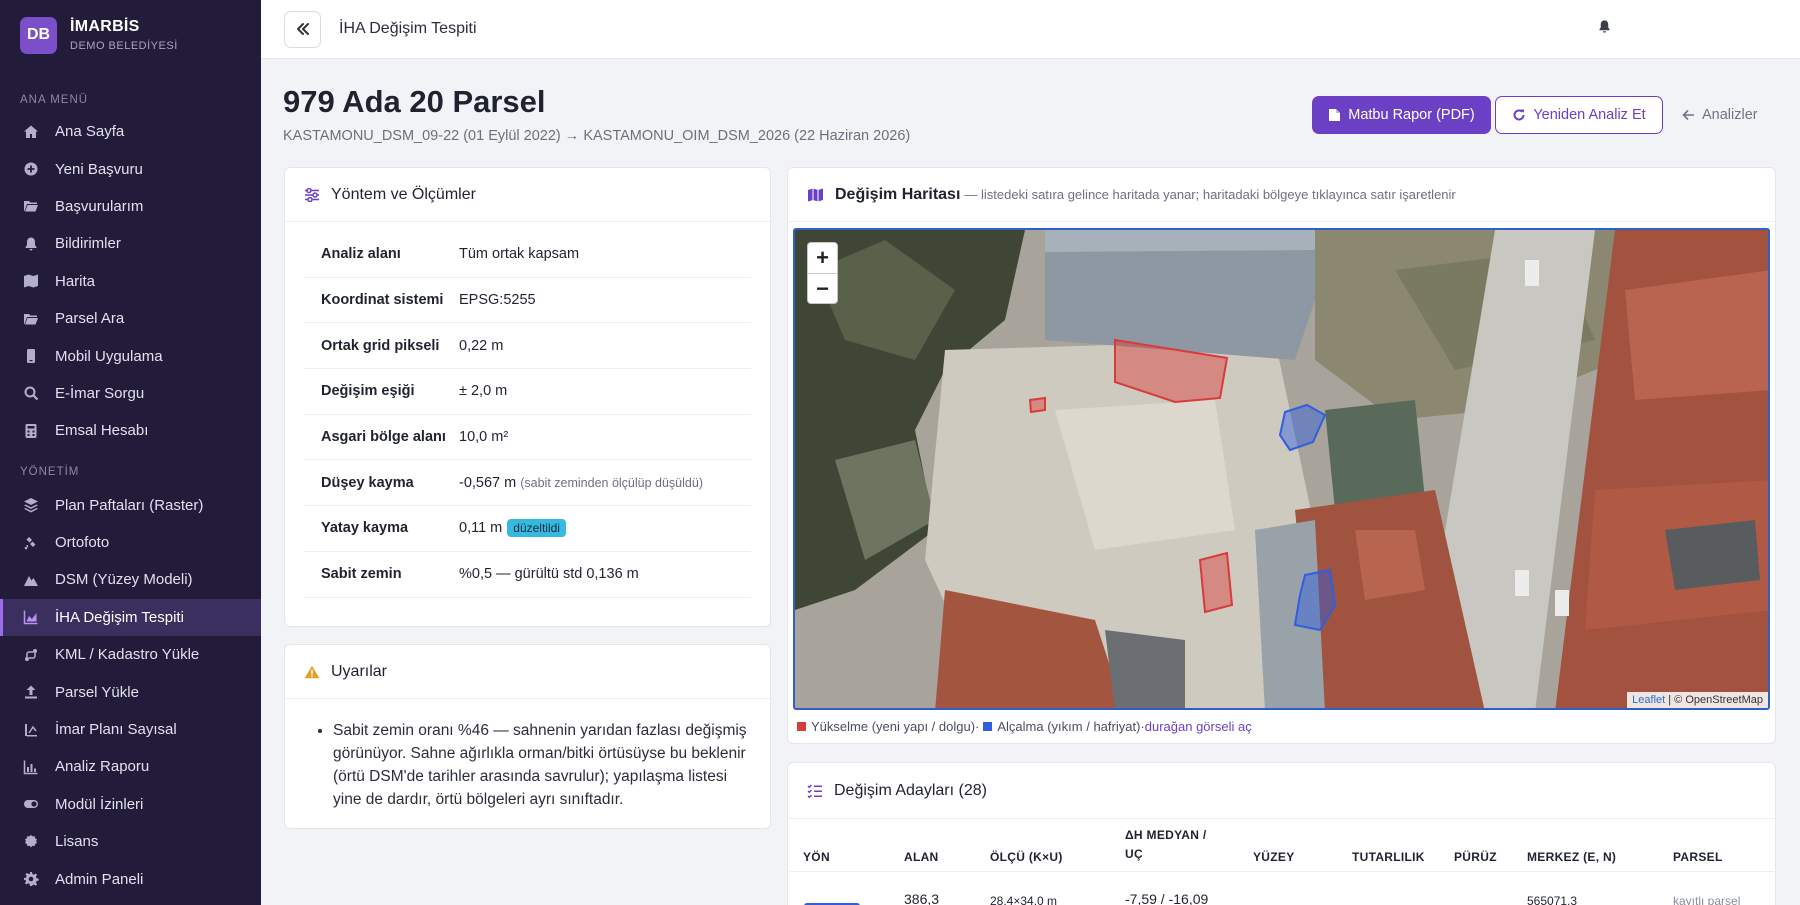  Describe the element at coordinates (822, 258) in the screenshot. I see `zoom-in-button: +` at that location.